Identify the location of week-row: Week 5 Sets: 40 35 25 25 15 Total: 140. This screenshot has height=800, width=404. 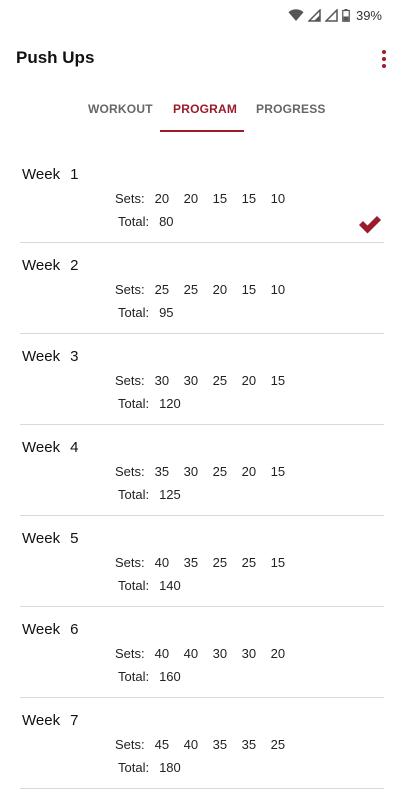
(202, 561).